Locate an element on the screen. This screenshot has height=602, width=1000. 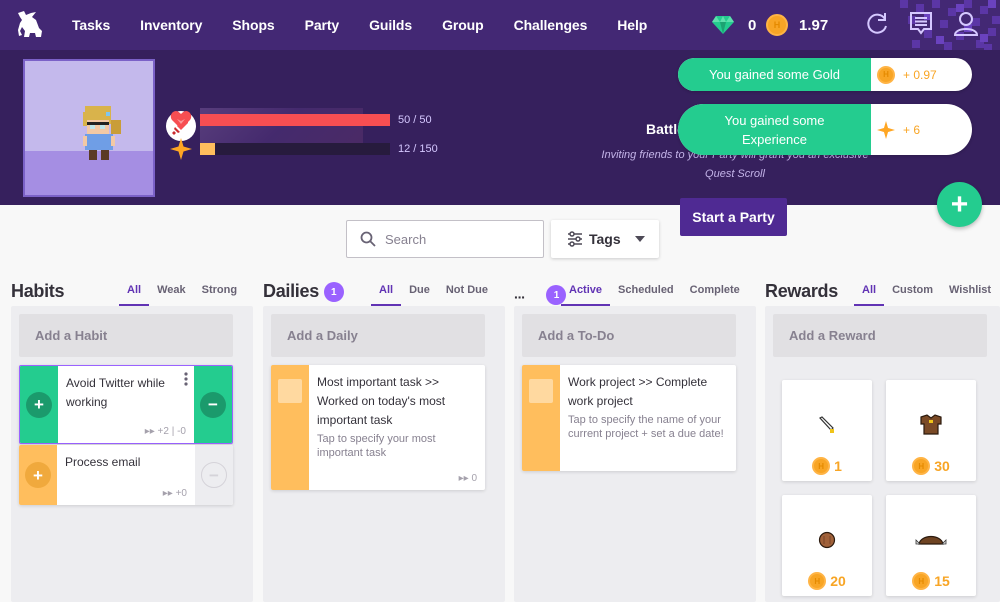
notification-message: You gained some Gold is located at coordinates (774, 74).